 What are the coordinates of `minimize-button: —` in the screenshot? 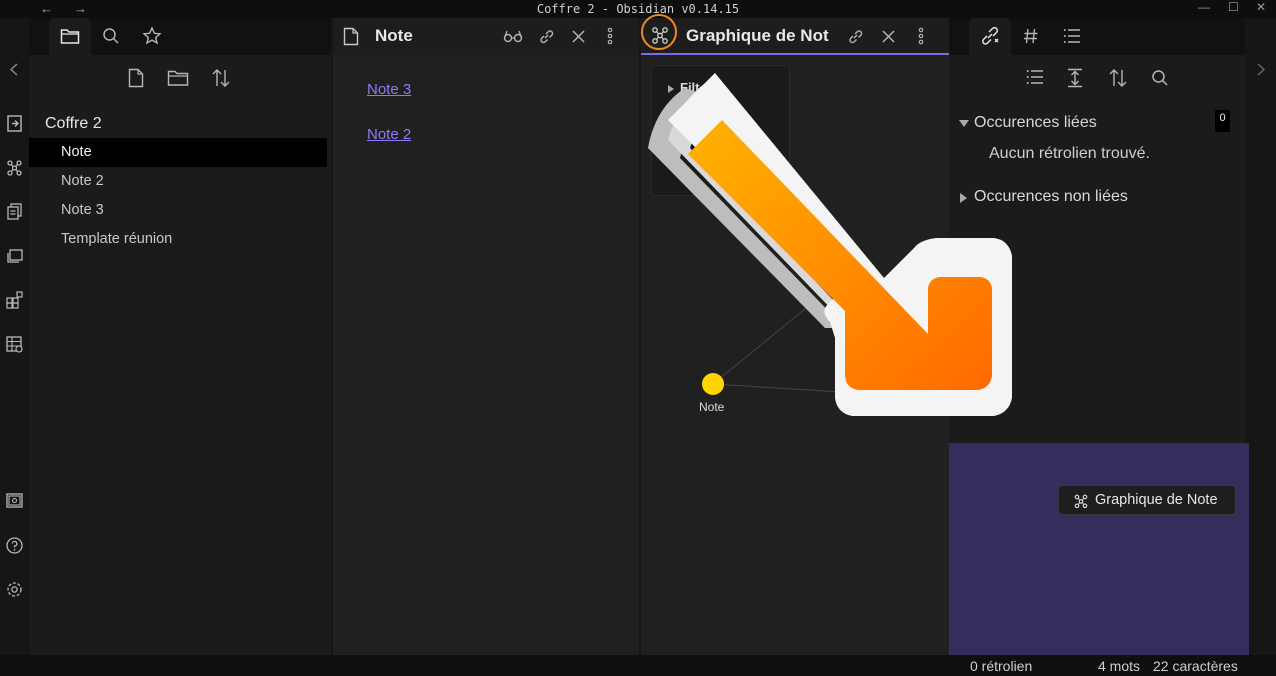 It's located at (1204, 7).